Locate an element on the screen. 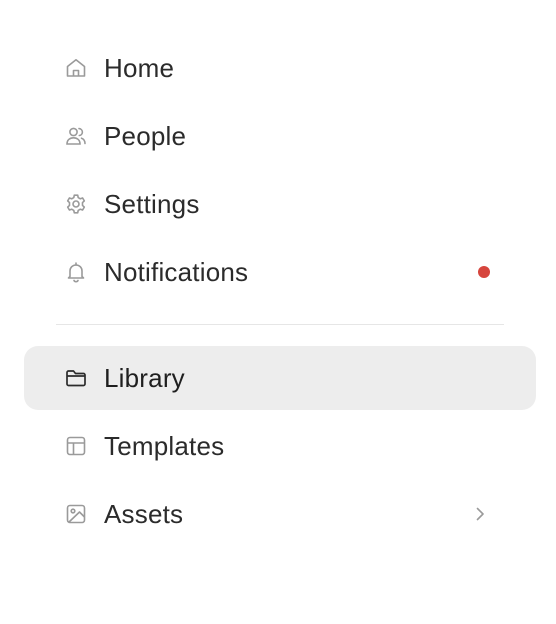  divider is located at coordinates (280, 324).